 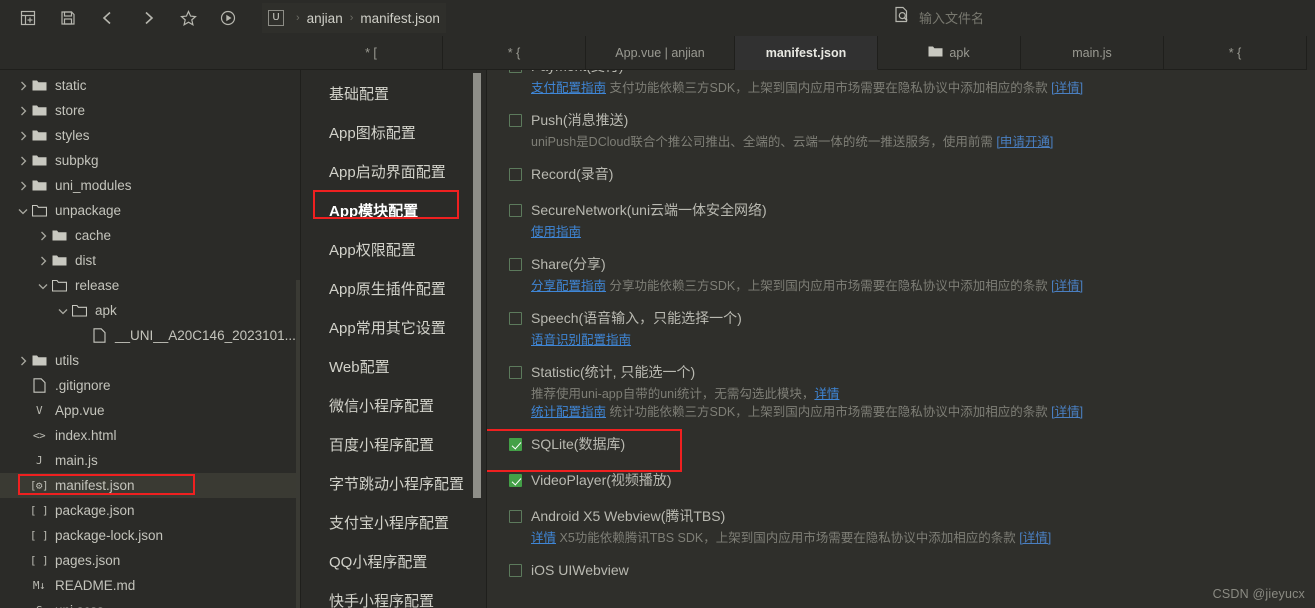 I want to click on explorer-item-main.js: Jmain.js, so click(x=150, y=460).